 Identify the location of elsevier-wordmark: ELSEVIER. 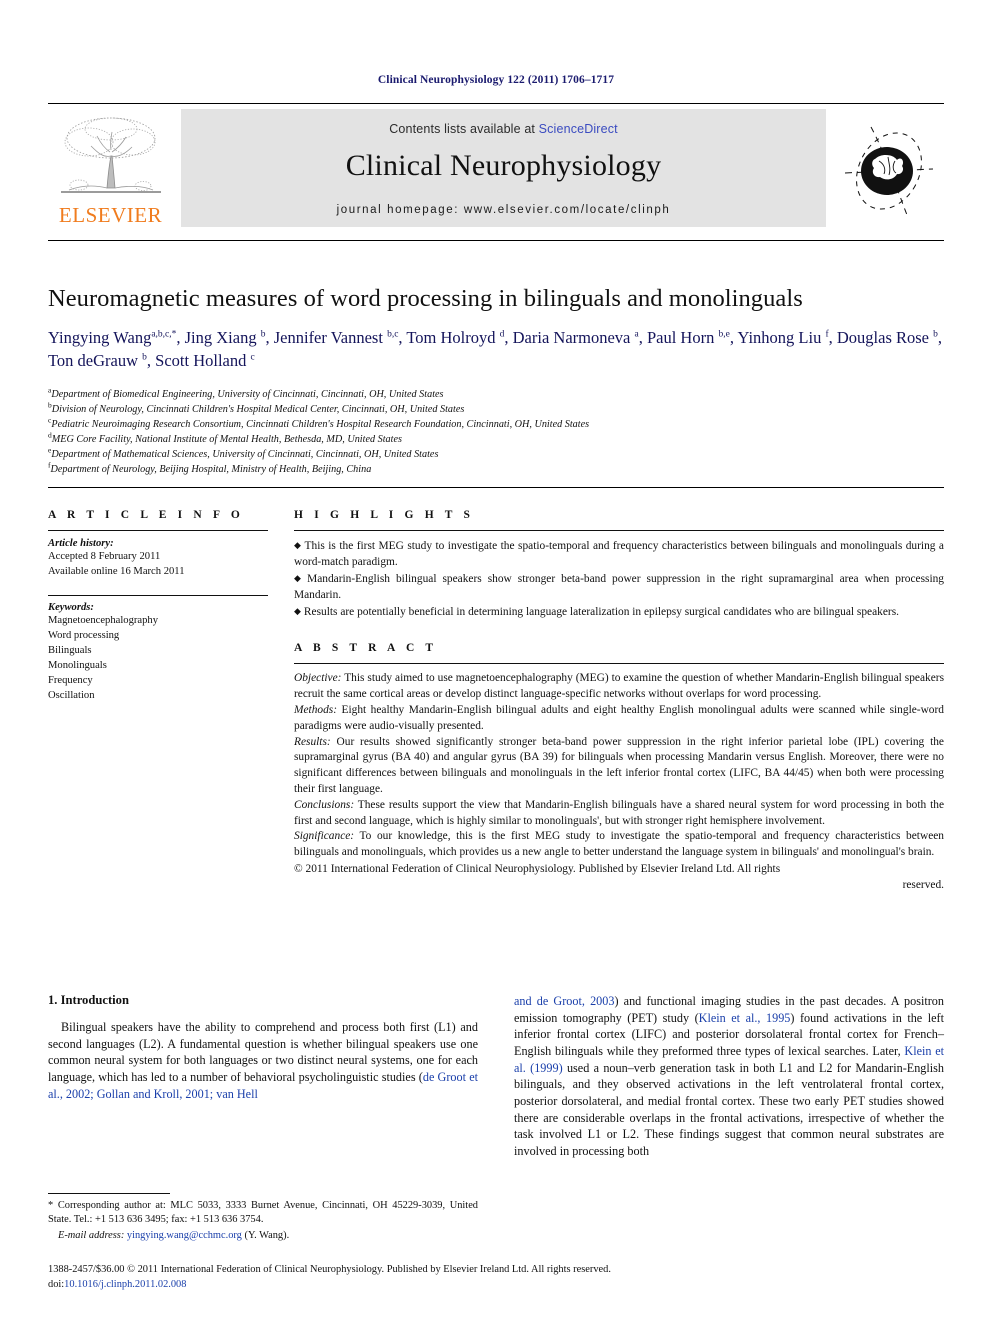
(110, 215).